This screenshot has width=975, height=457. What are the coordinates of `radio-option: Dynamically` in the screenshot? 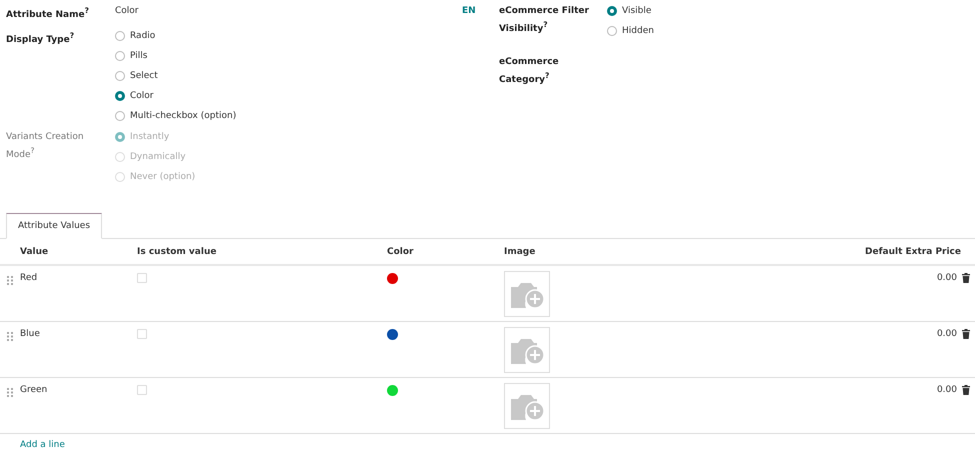 It's located at (155, 157).